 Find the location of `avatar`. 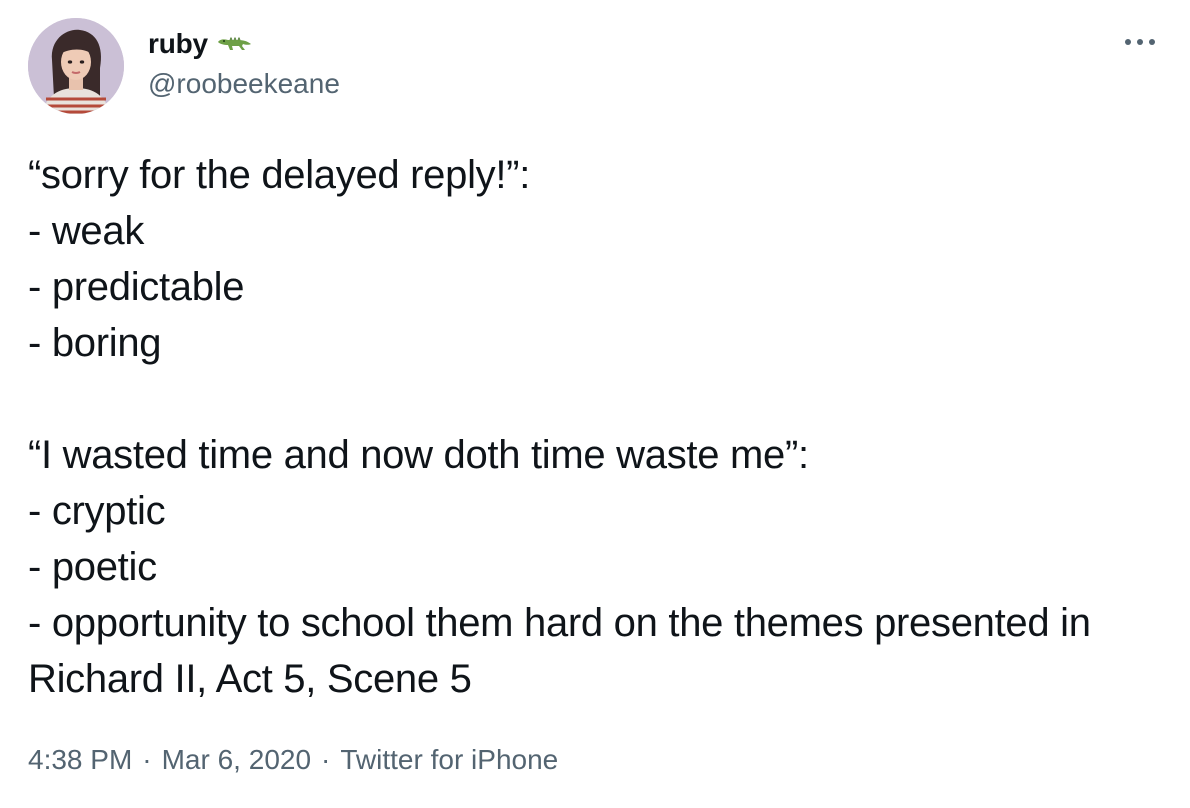

avatar is located at coordinates (76, 66).